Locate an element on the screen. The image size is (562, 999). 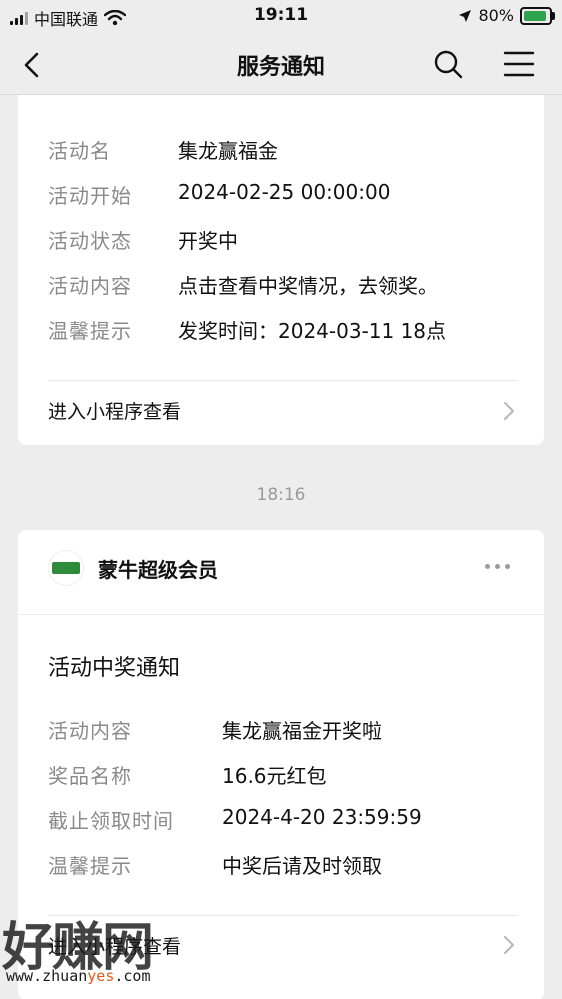
message-timestamp: 18:16 is located at coordinates (281, 495).